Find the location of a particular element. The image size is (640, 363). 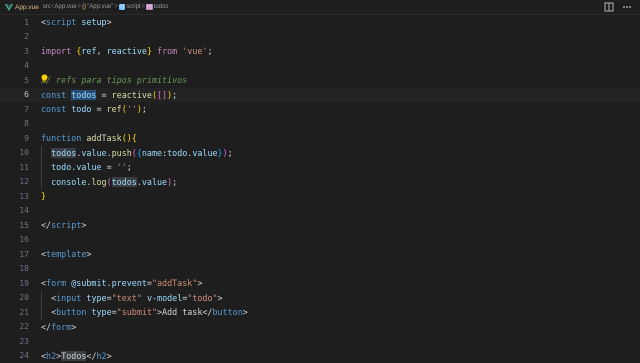

code-line: 10 todos.value.push({name:todo.value}); is located at coordinates (320, 153).